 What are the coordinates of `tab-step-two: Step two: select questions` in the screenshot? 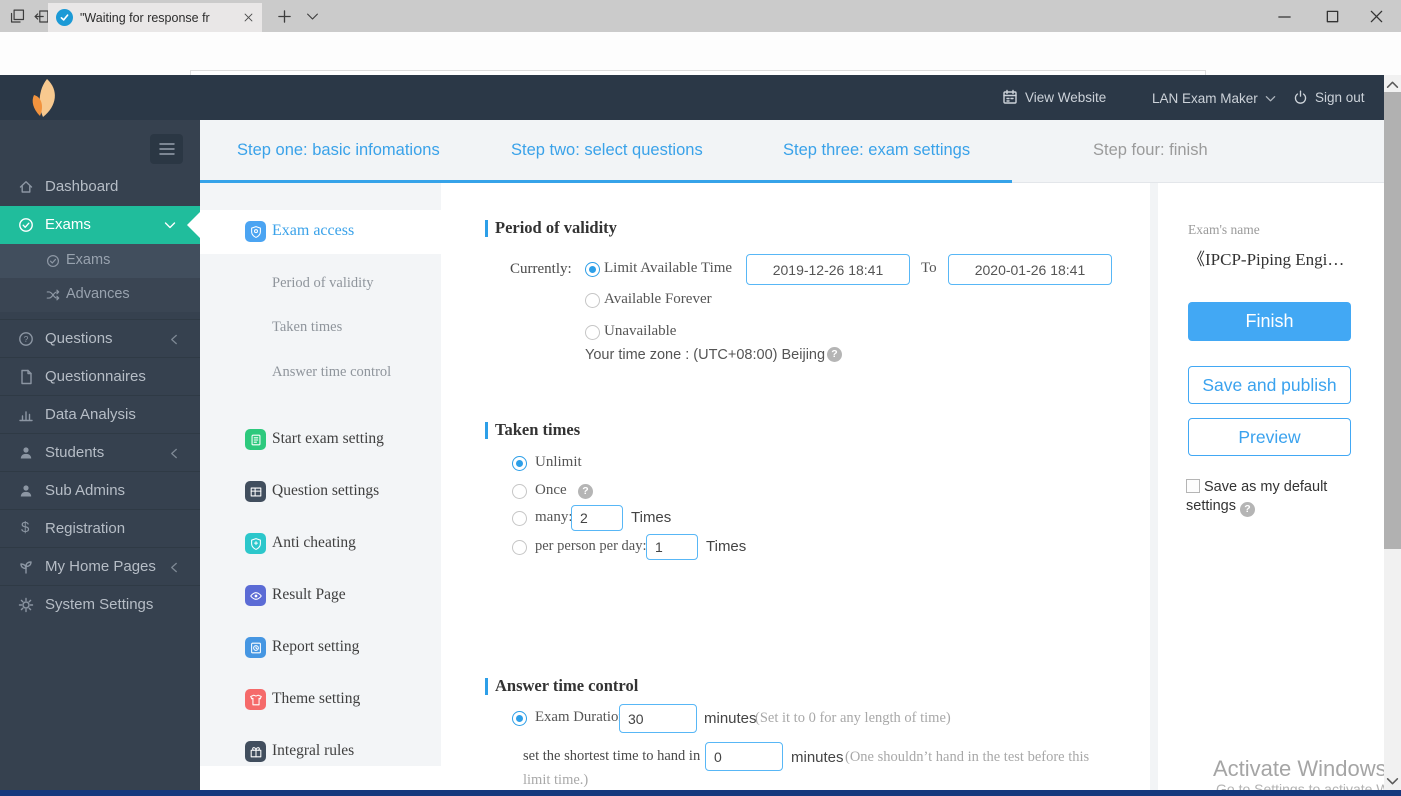 It's located at (607, 150).